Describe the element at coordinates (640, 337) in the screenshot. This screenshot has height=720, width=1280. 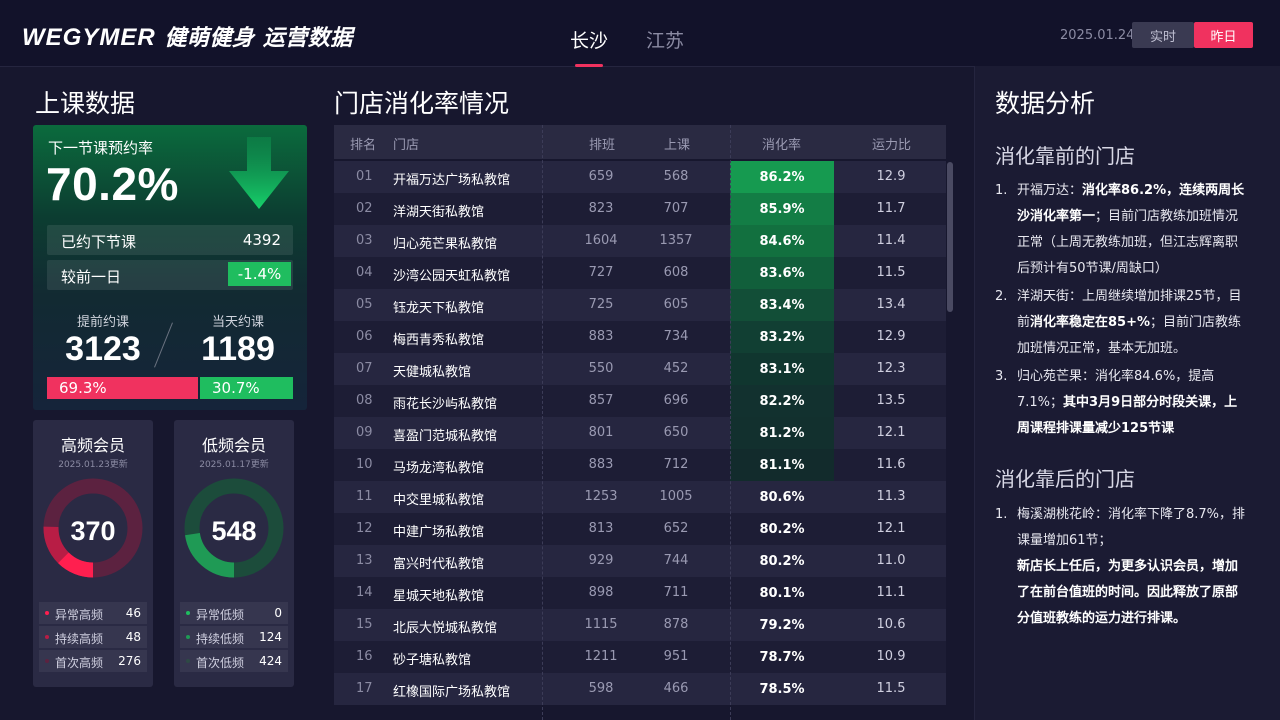
I see `table-row: 06 梅西青秀私教馆 883 734 83.2% 12.9` at that location.